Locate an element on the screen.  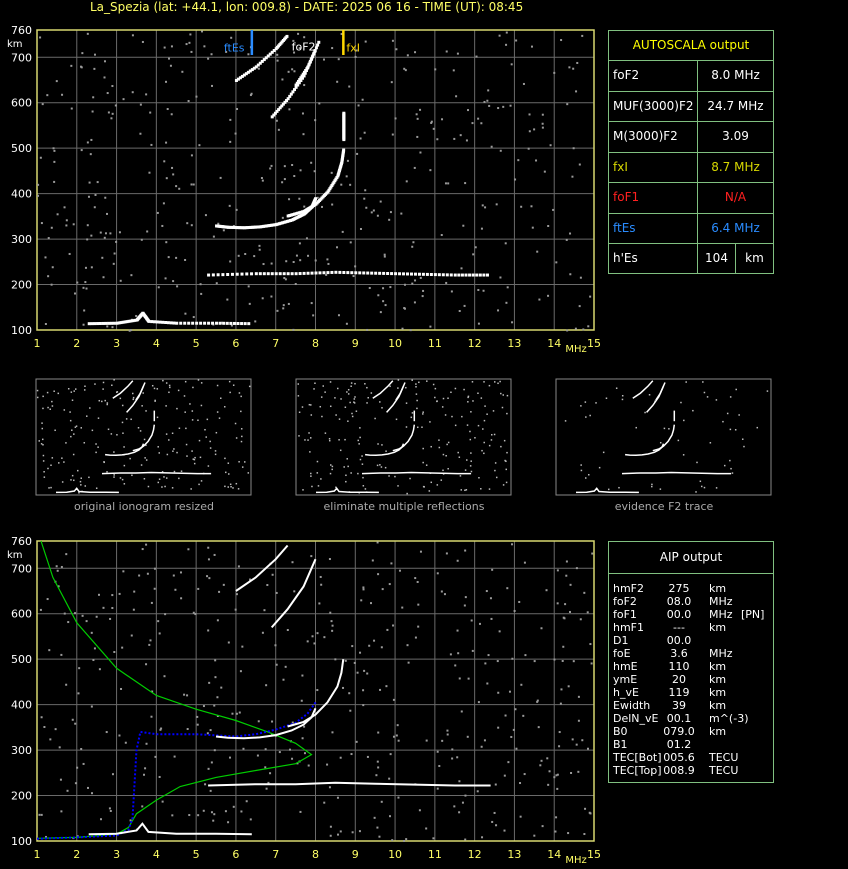
series-line is located at coordinates (176, 770).